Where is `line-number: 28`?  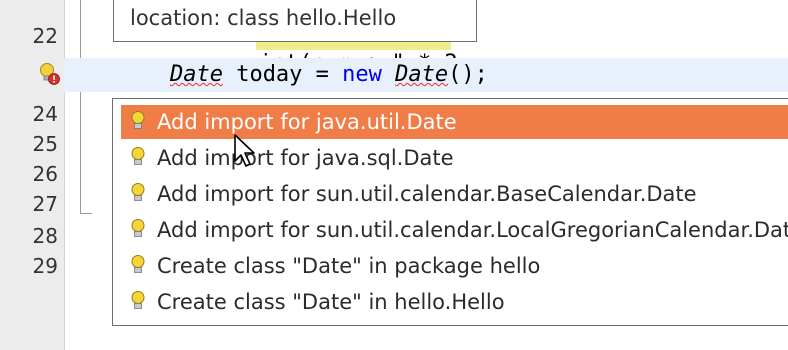 line-number: 28 is located at coordinates (45, 236).